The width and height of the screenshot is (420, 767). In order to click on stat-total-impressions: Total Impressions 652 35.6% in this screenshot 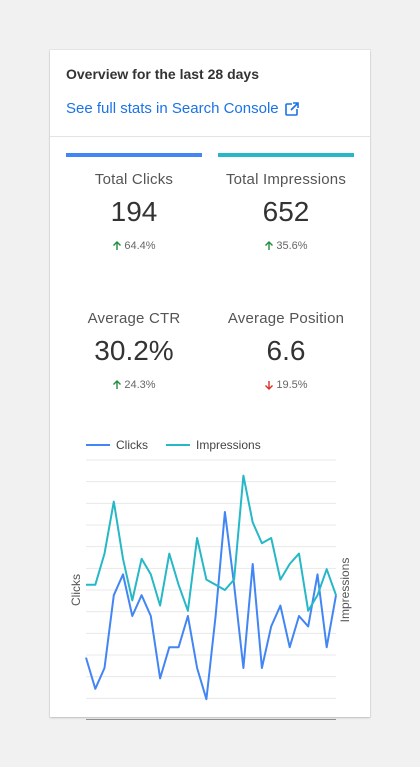, I will do `click(286, 202)`.